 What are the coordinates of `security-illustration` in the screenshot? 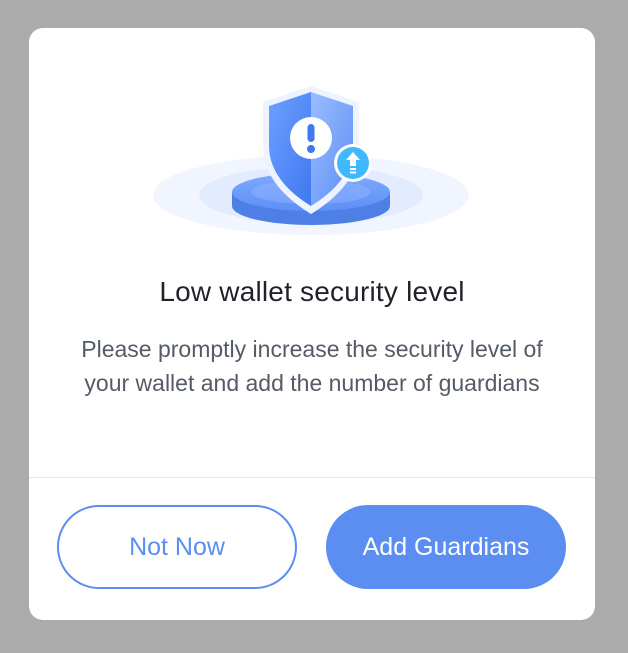 It's located at (312, 160).